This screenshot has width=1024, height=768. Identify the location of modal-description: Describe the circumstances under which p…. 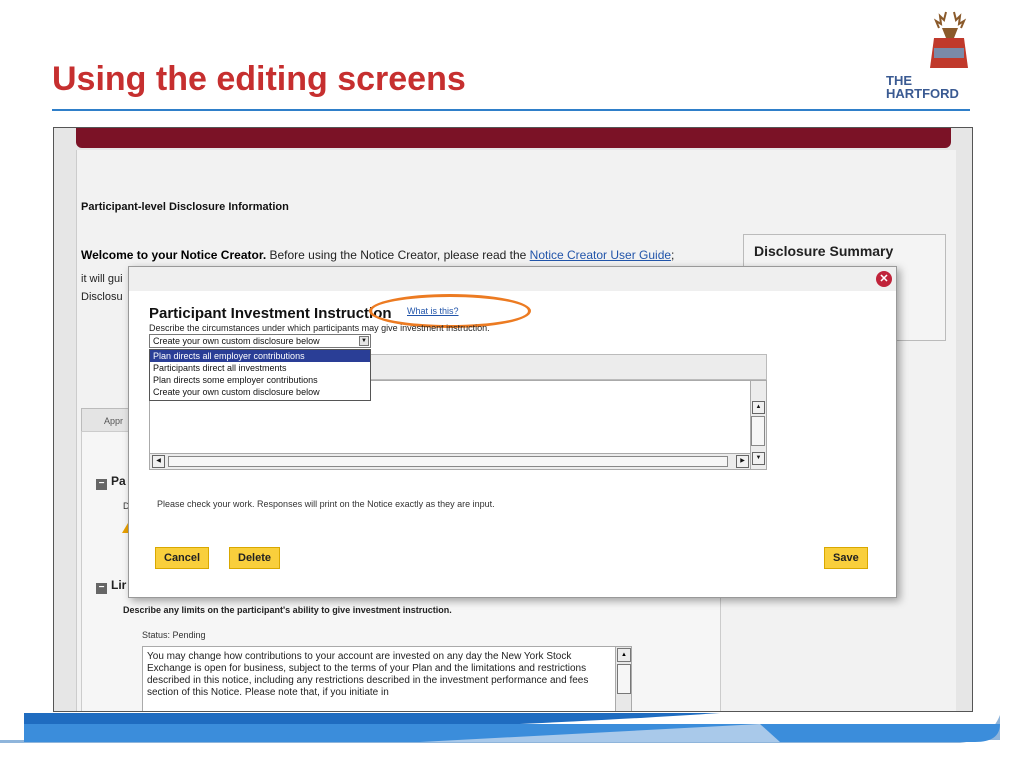
(319, 328).